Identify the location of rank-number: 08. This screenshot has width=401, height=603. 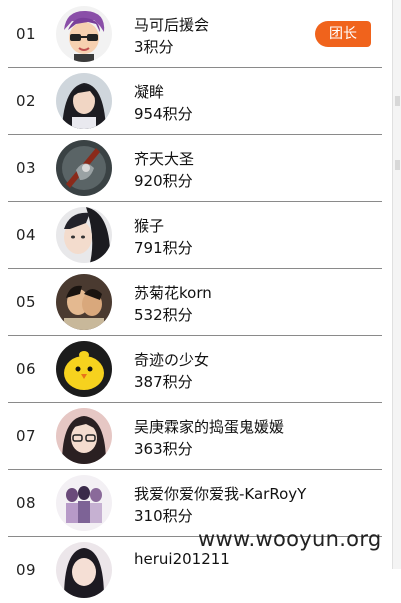
(26, 503).